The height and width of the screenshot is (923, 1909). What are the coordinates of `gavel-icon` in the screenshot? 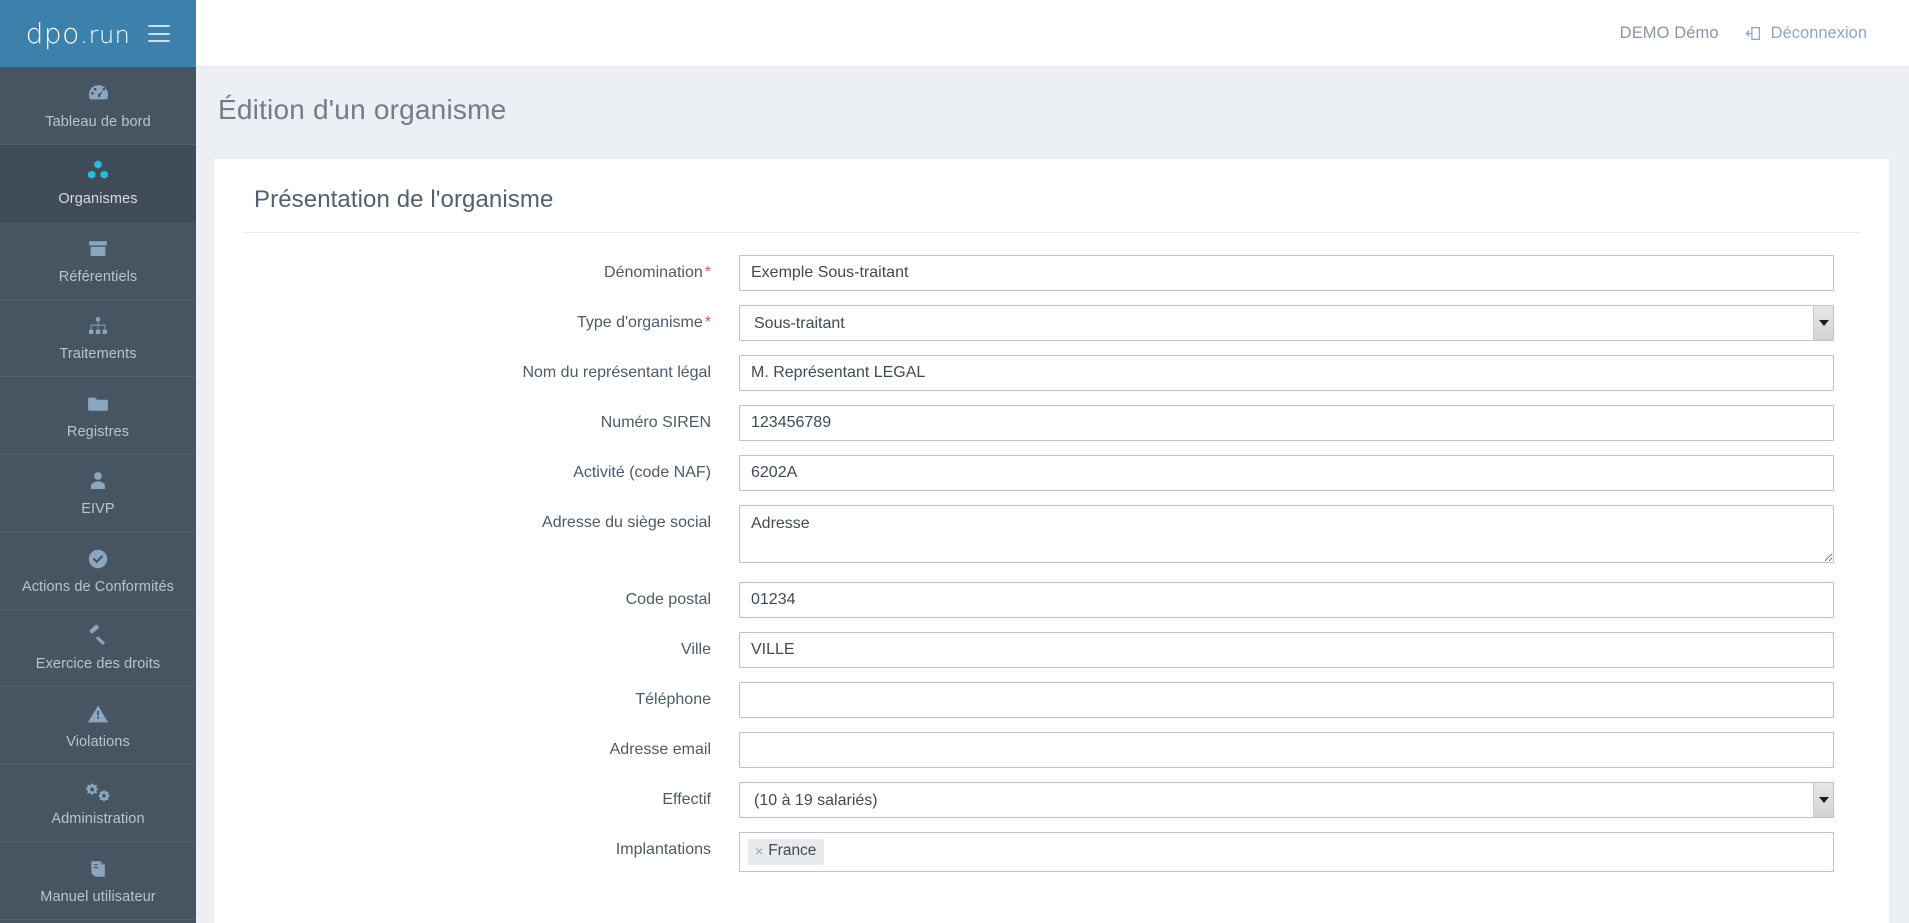 It's located at (98, 636).